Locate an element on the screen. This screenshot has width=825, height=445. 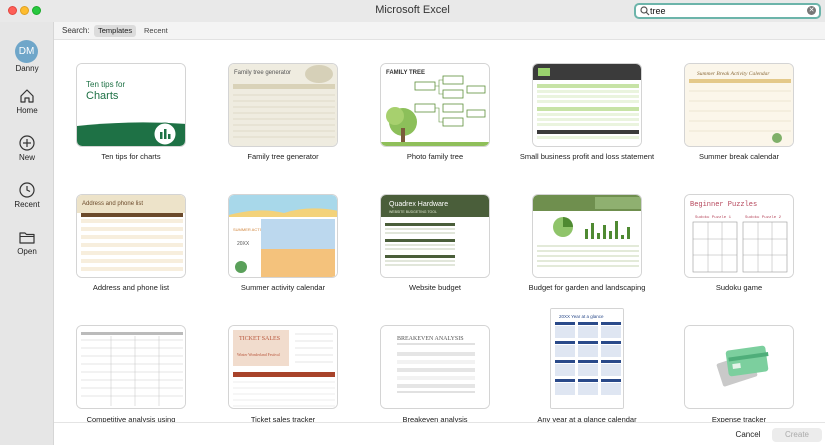
template-label: Summer break calendar is located at coordinates (739, 156).